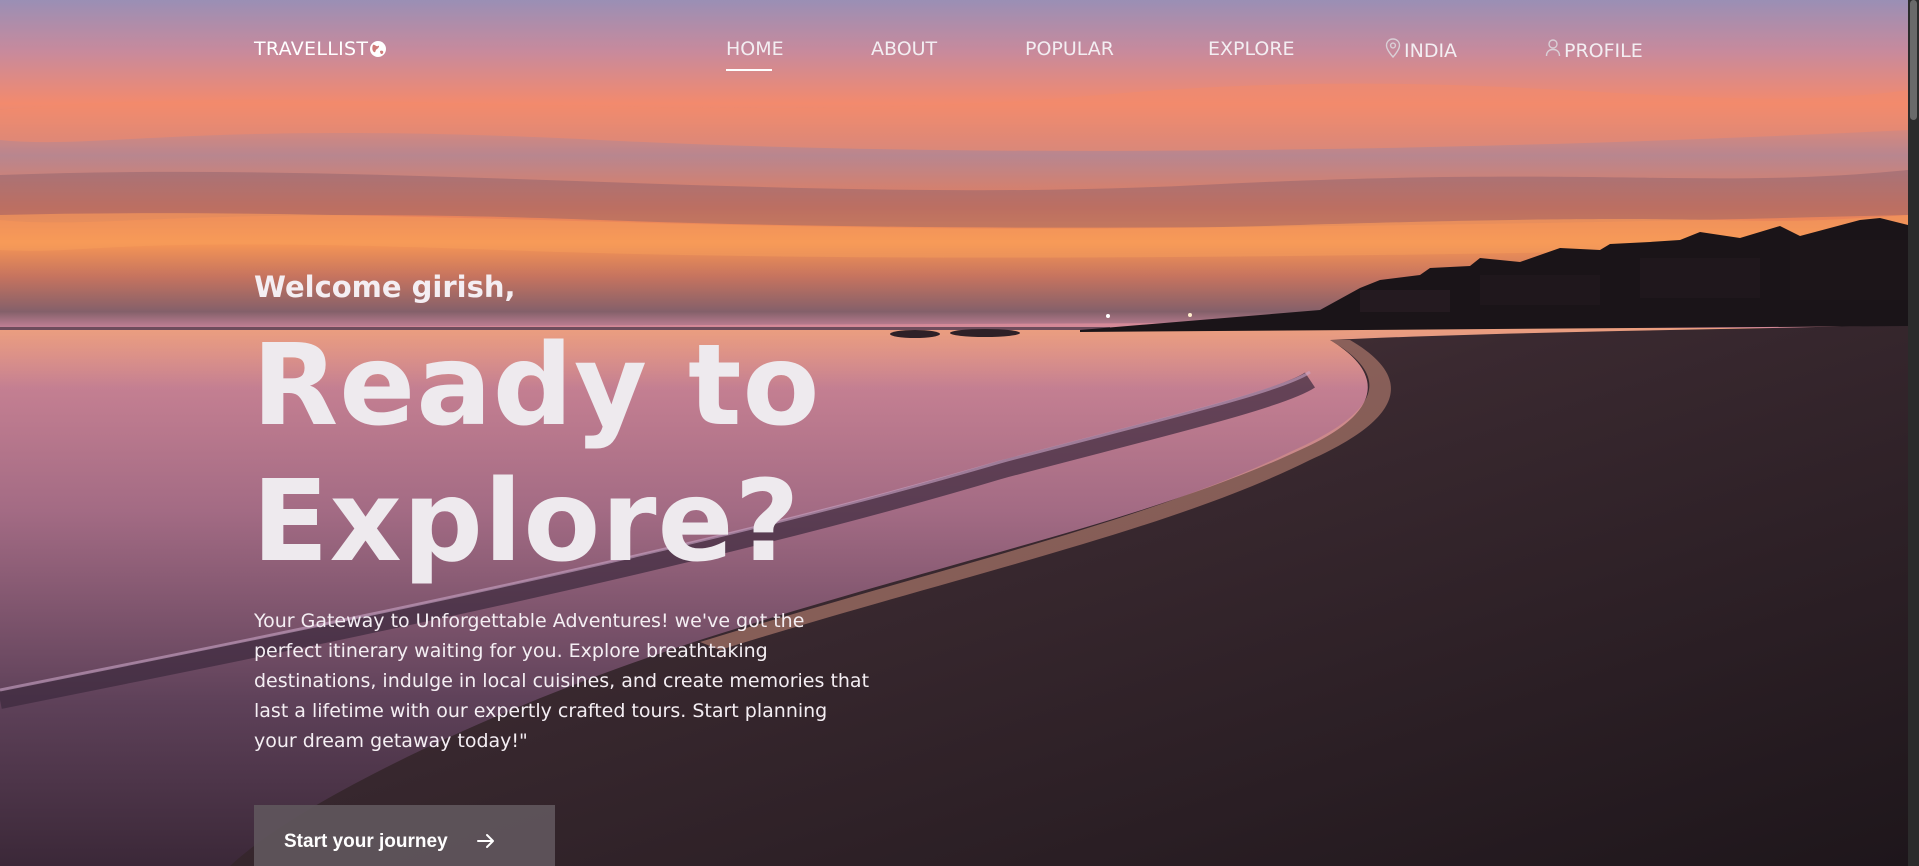  I want to click on nav-popular-label: POPULAR, so click(1069, 49).